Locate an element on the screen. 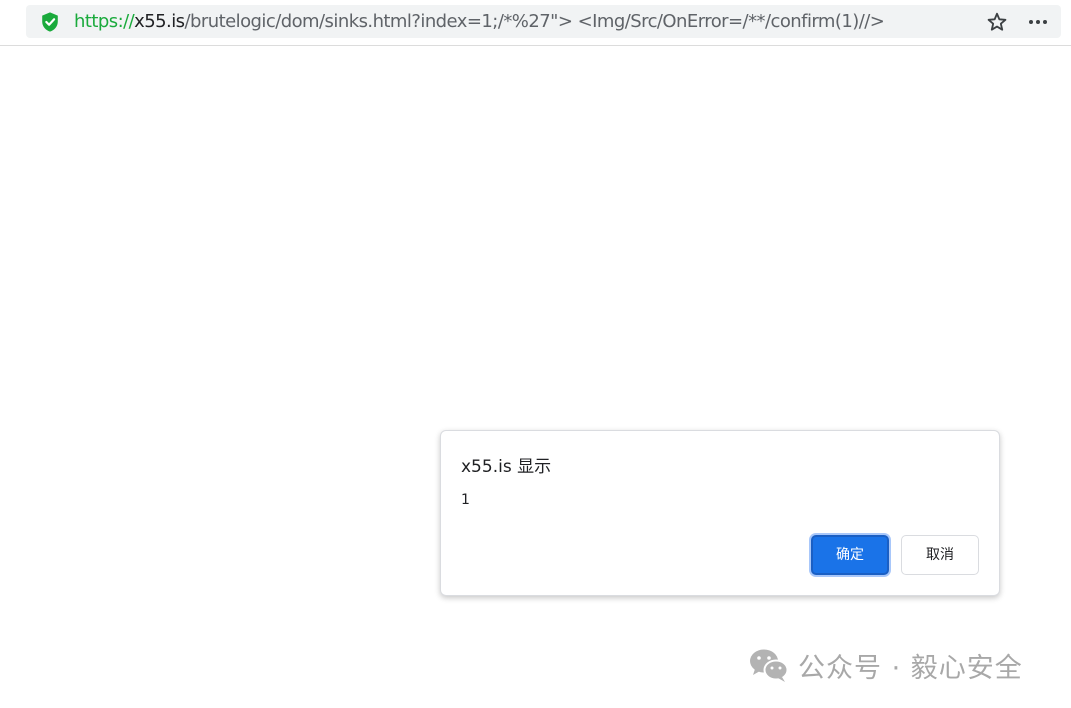  url-scheme: https:// is located at coordinates (104, 21).